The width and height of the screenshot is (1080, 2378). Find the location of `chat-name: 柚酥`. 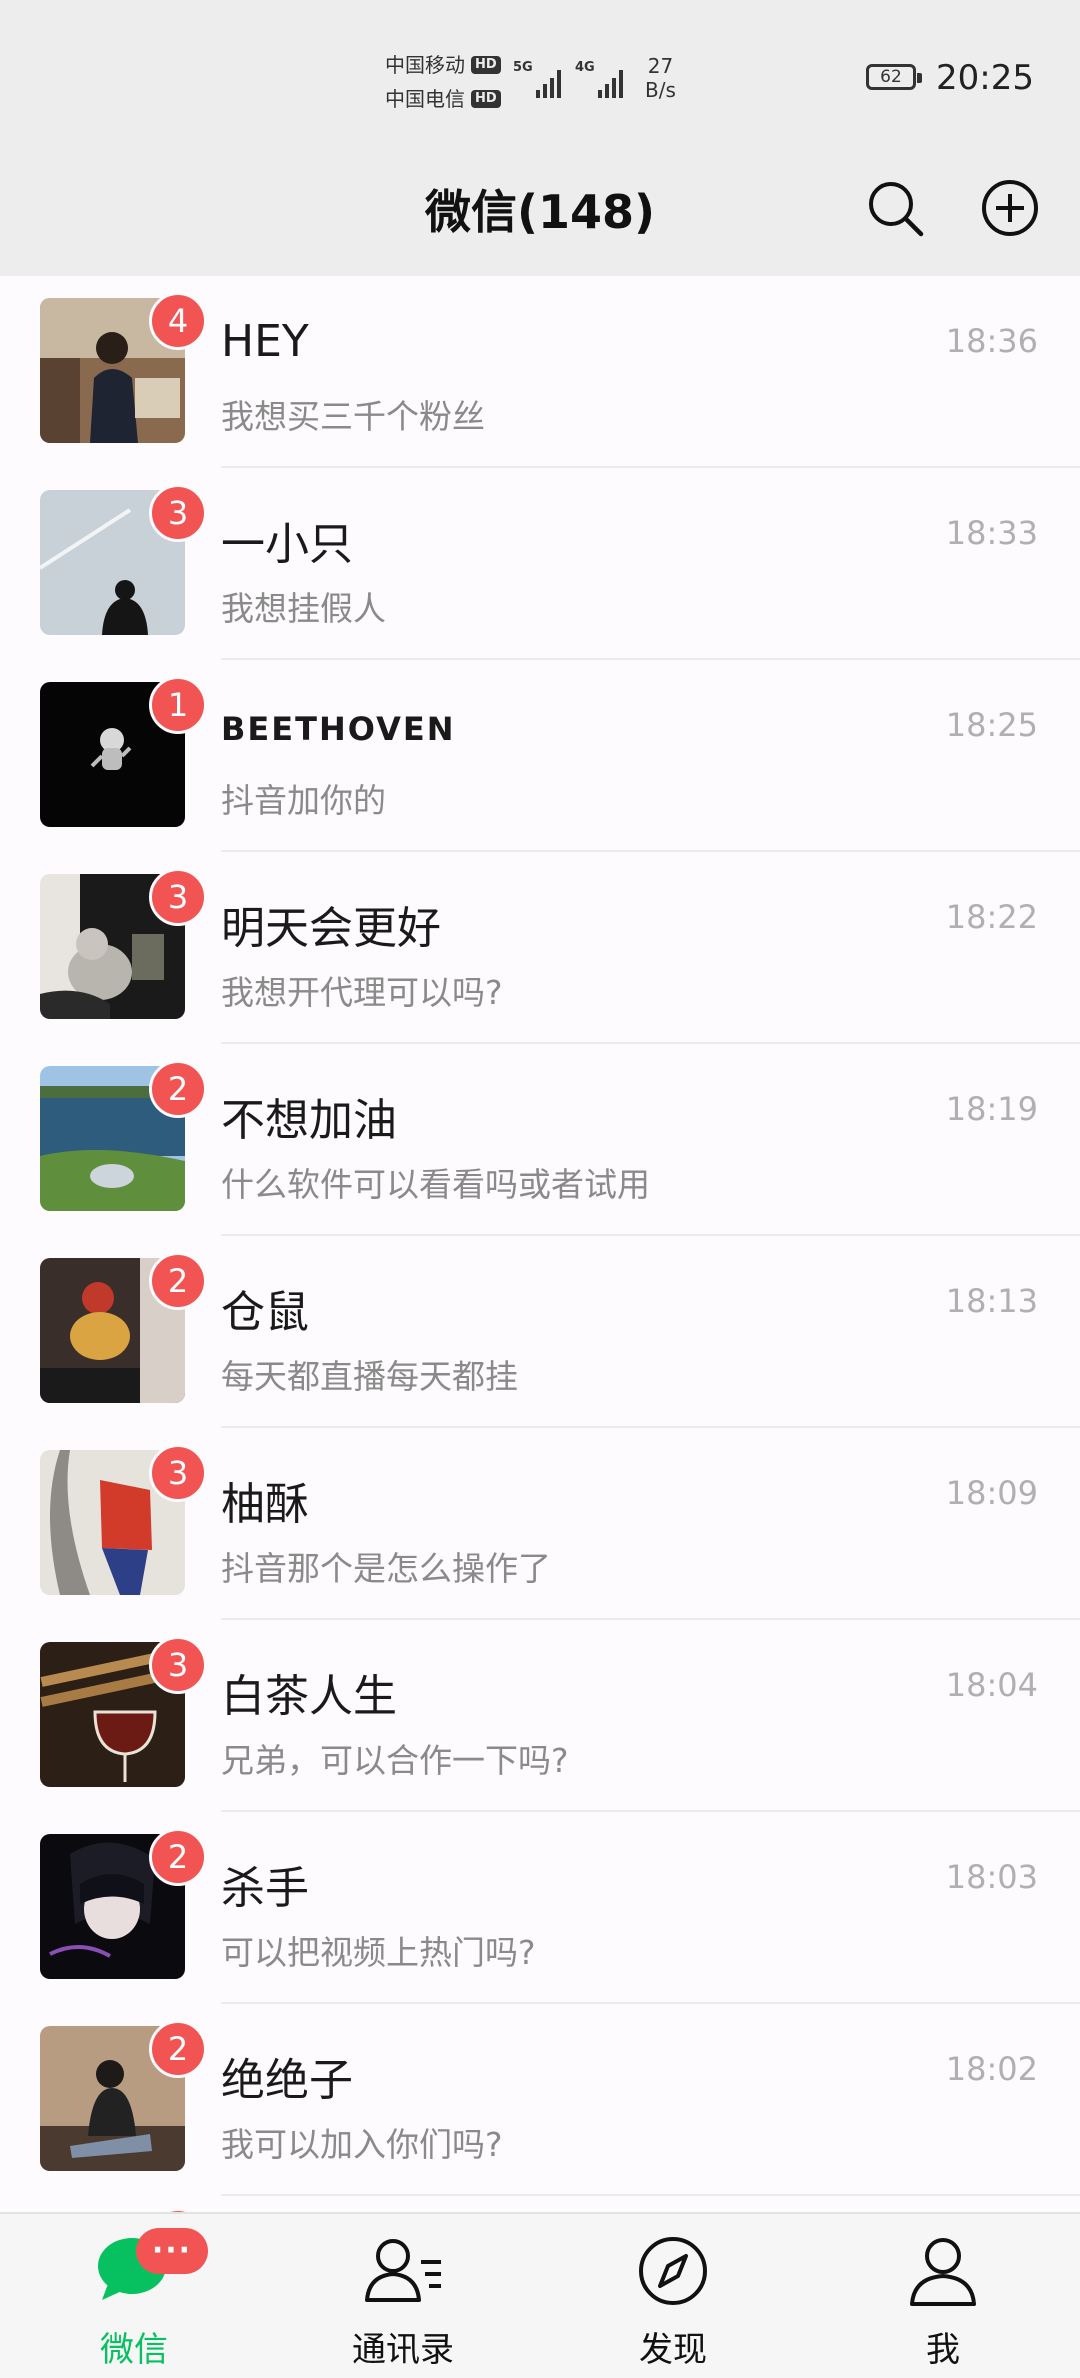

chat-name: 柚酥 is located at coordinates (265, 1504).